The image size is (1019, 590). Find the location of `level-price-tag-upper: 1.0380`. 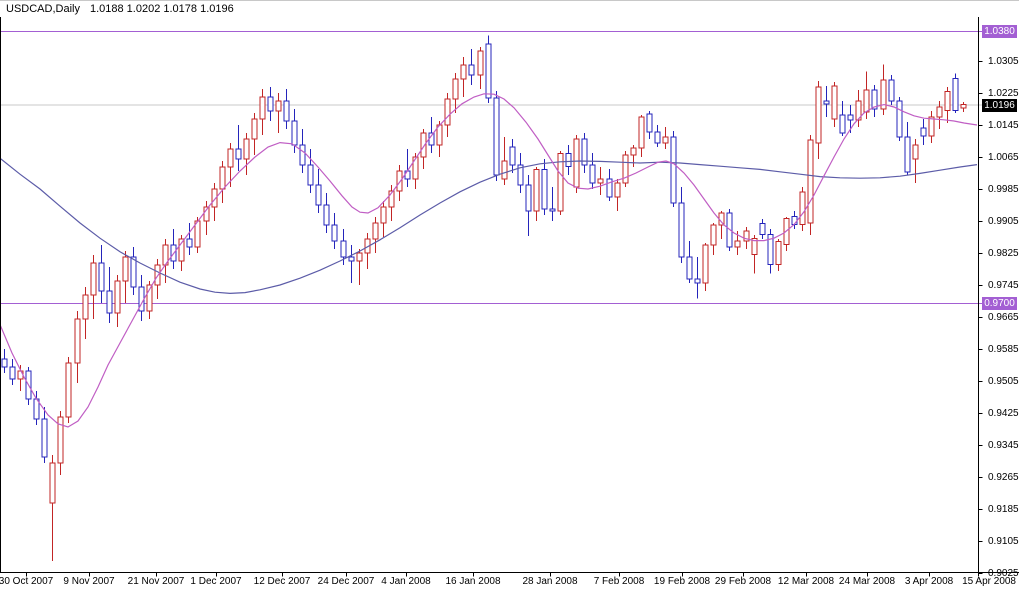

level-price-tag-upper: 1.0380 is located at coordinates (999, 31).